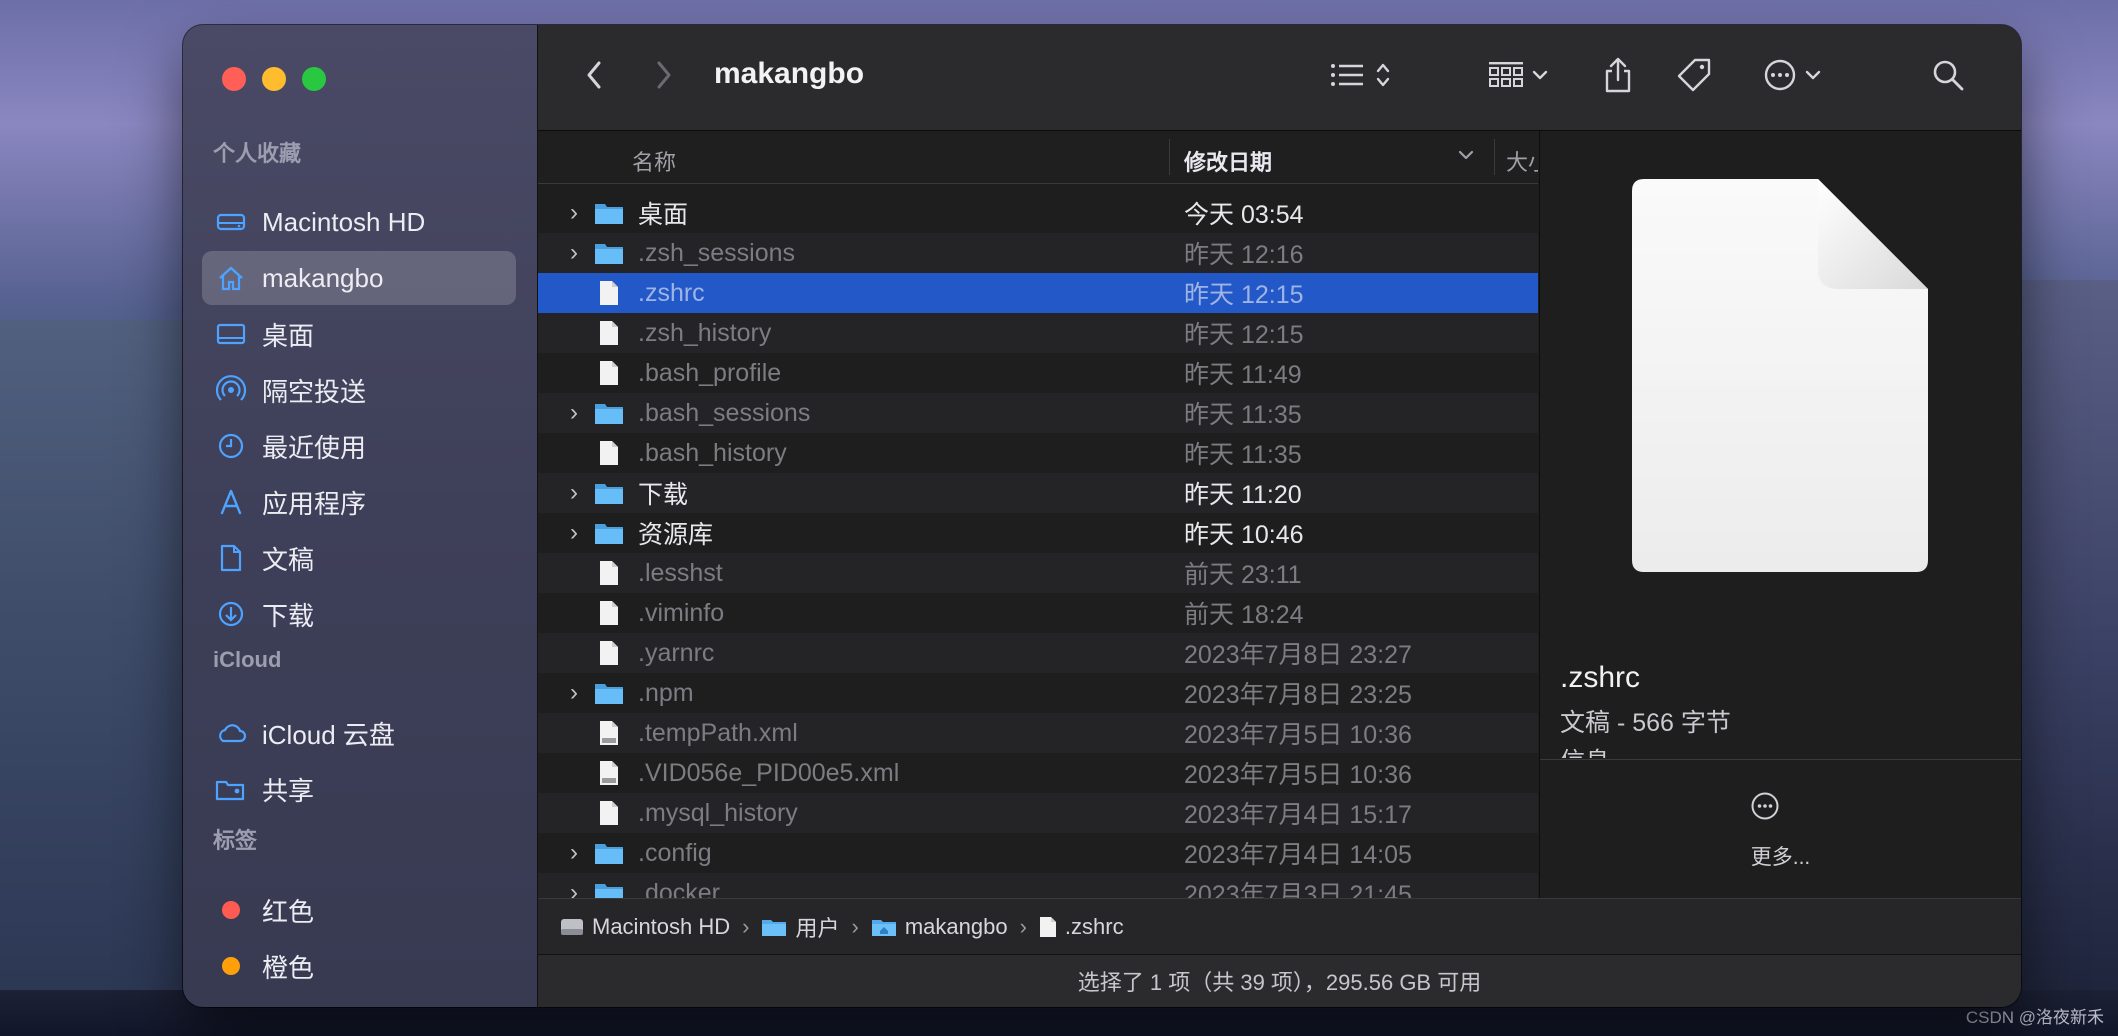  What do you see at coordinates (1038, 157) in the screenshot?
I see `column-headers: 名称 修改日期 大小` at bounding box center [1038, 157].